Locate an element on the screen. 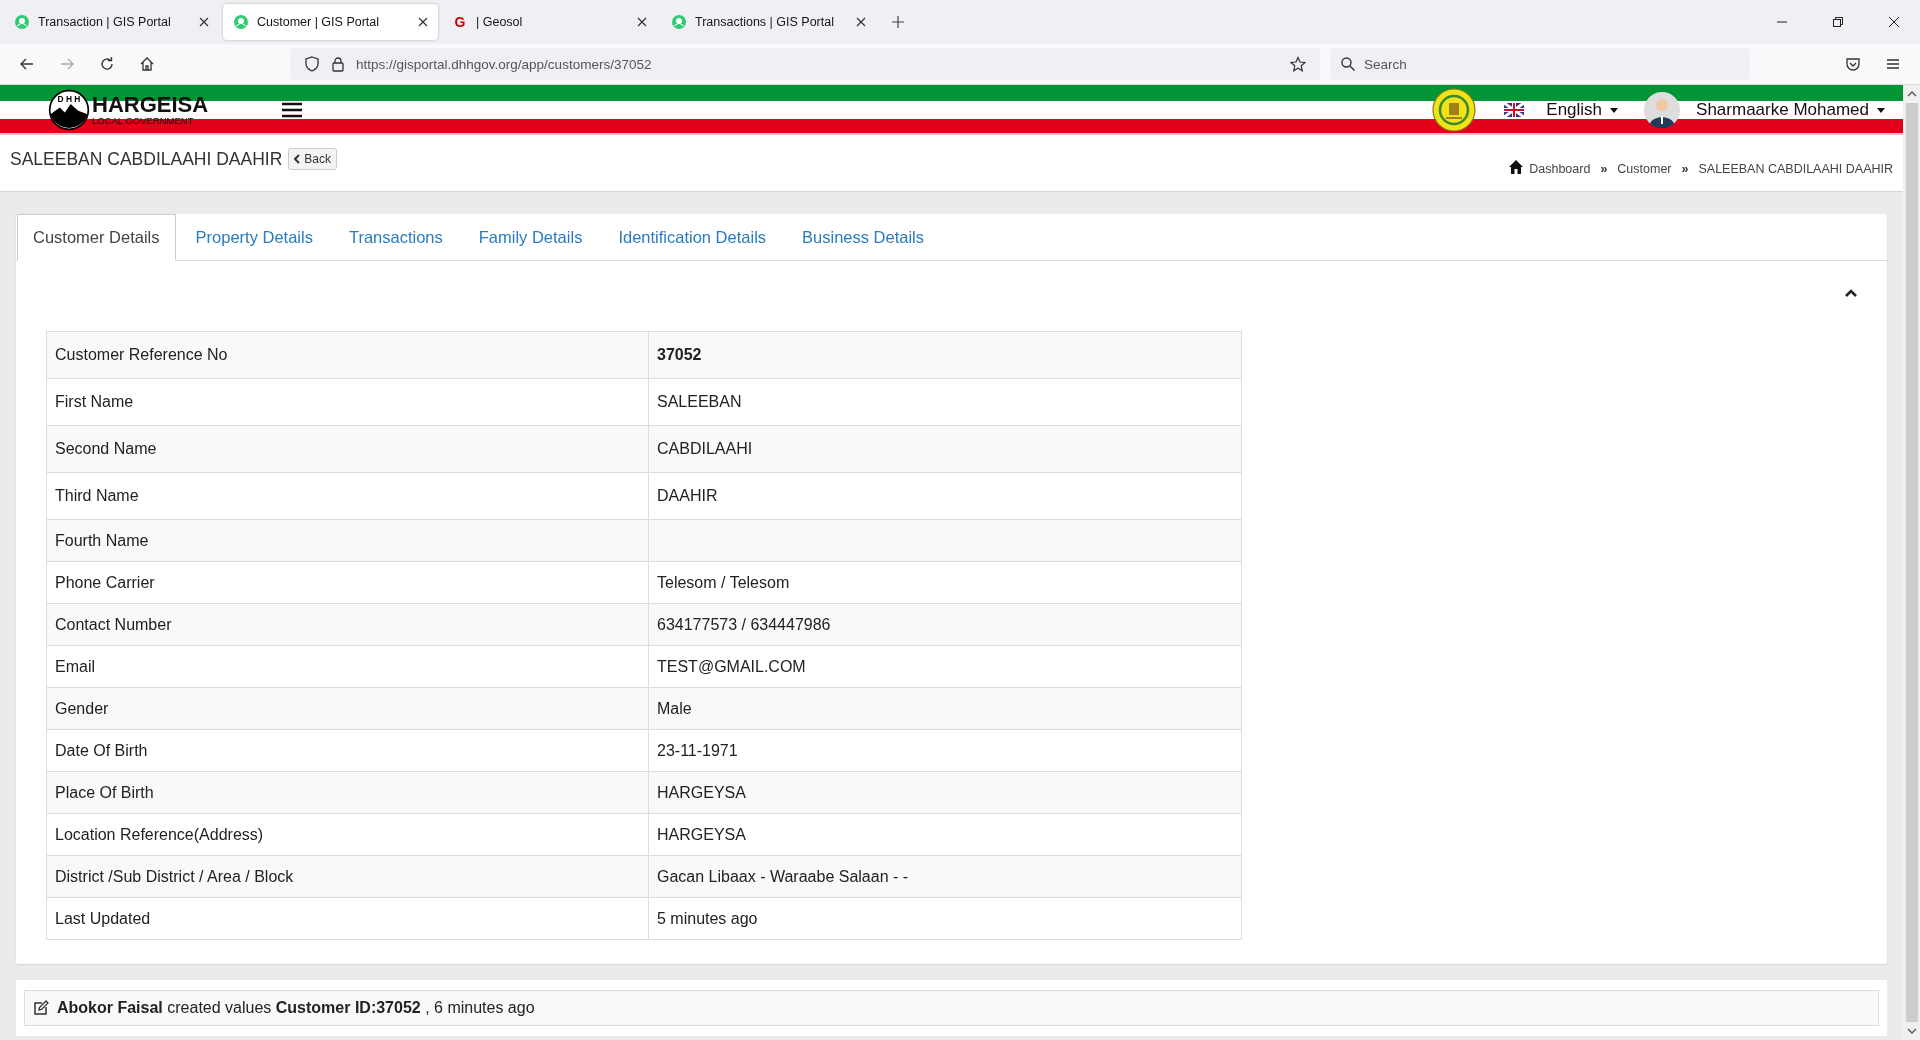 This screenshot has width=1920, height=1040. scroll-down-icon is located at coordinates (1911, 1031).